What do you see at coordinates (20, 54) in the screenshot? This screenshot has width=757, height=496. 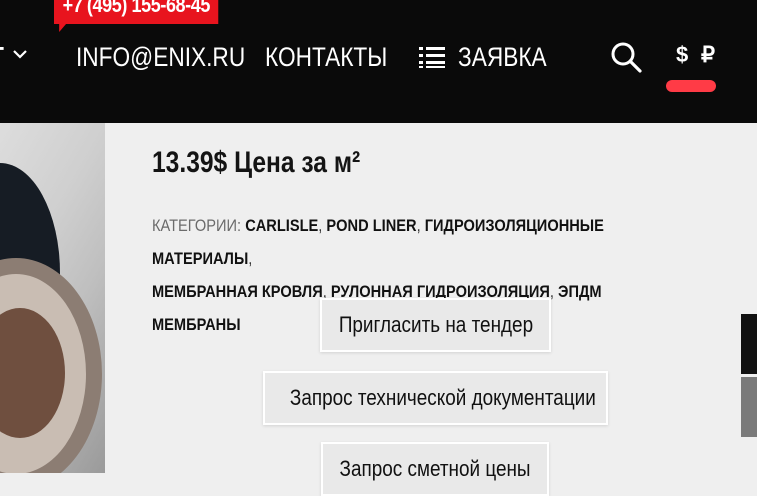 I see `chevron-down-icon` at bounding box center [20, 54].